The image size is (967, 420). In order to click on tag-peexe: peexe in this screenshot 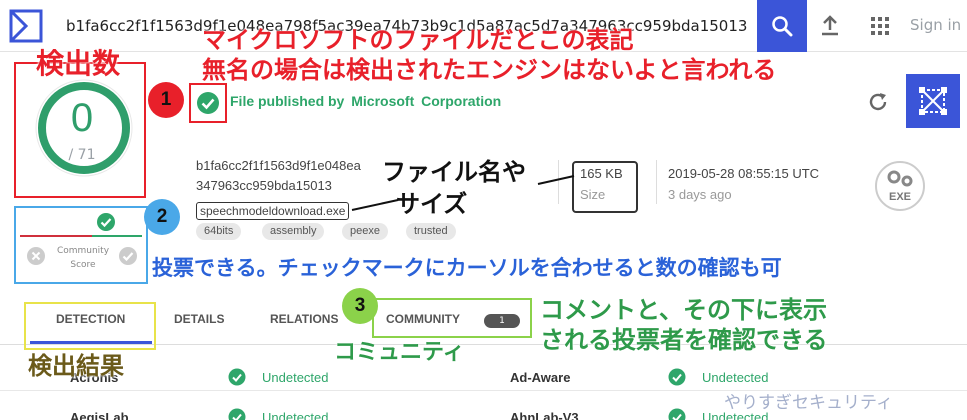, I will do `click(365, 231)`.